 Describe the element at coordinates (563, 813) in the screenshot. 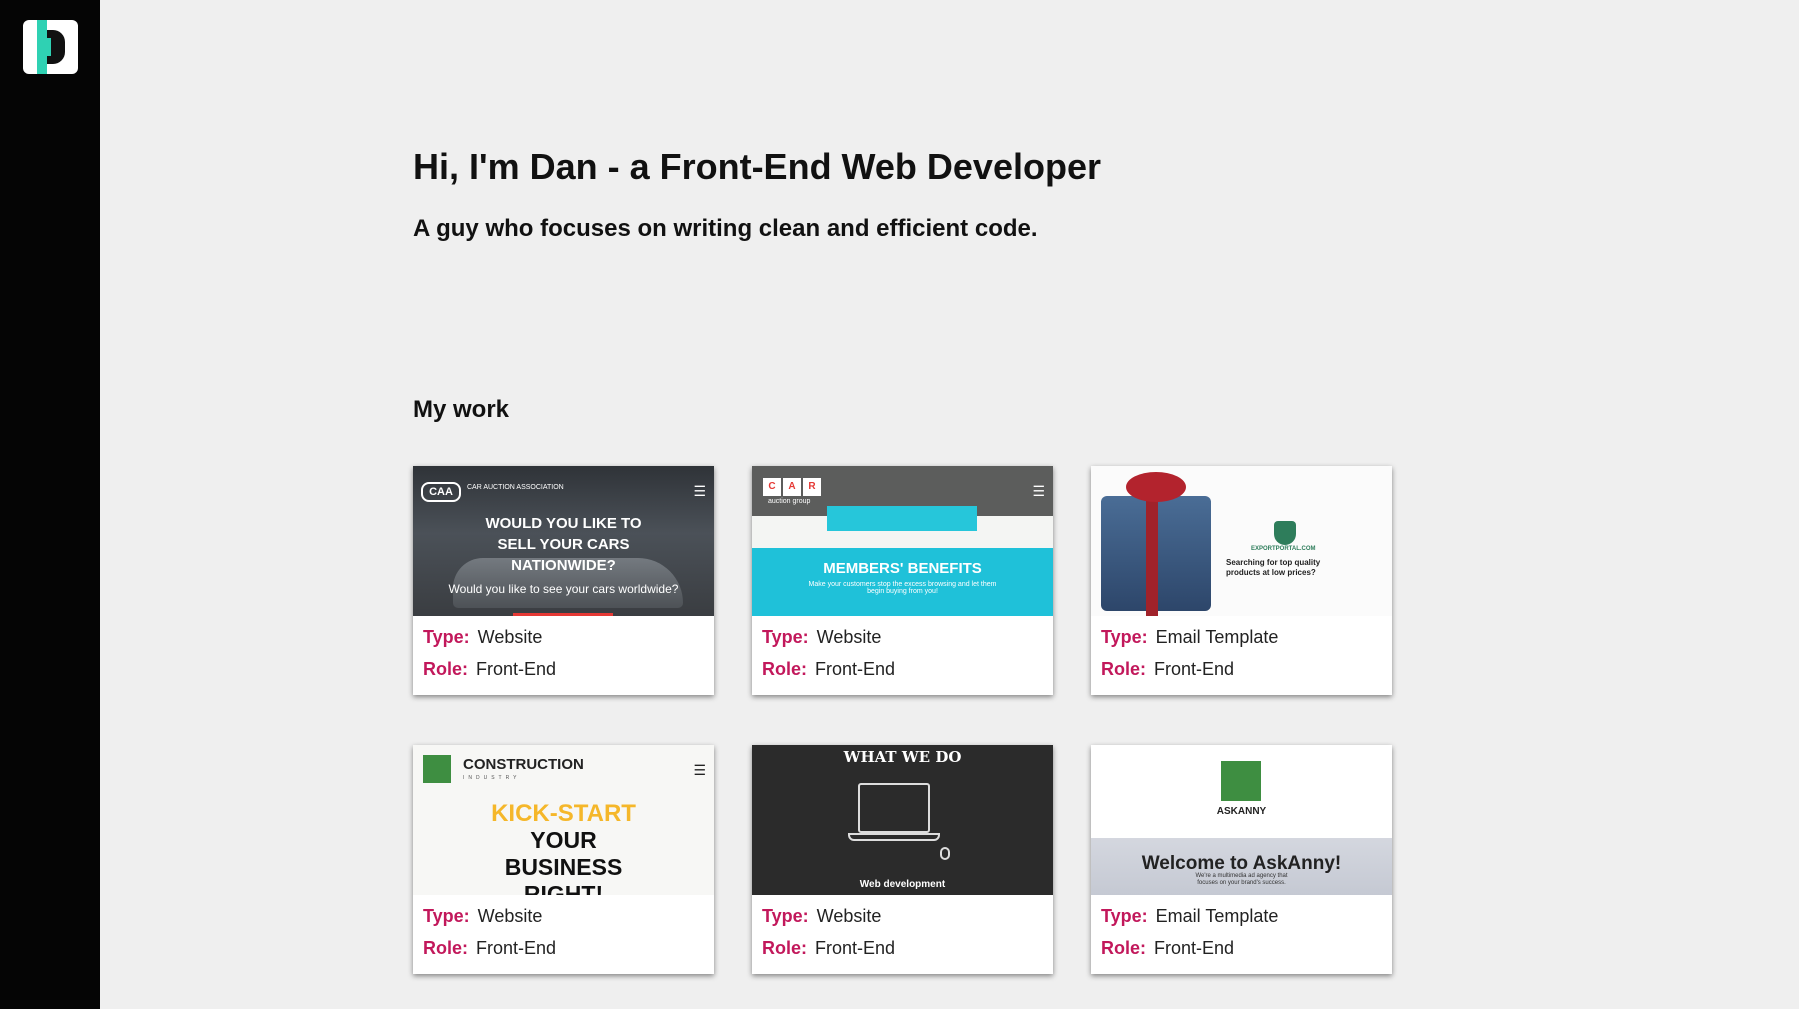

I see `thumb-headline-accent: KICK-START` at that location.